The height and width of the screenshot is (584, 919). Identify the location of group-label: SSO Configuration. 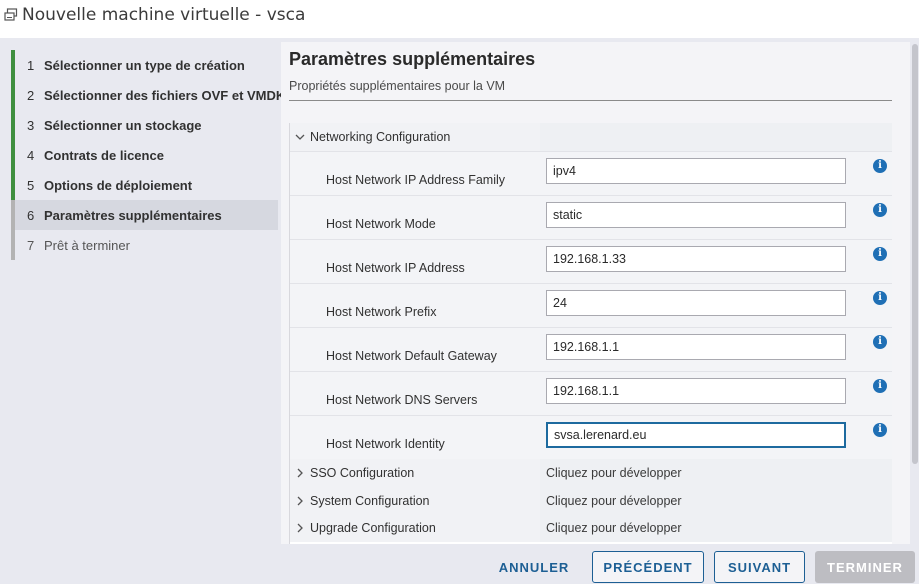
(362, 473).